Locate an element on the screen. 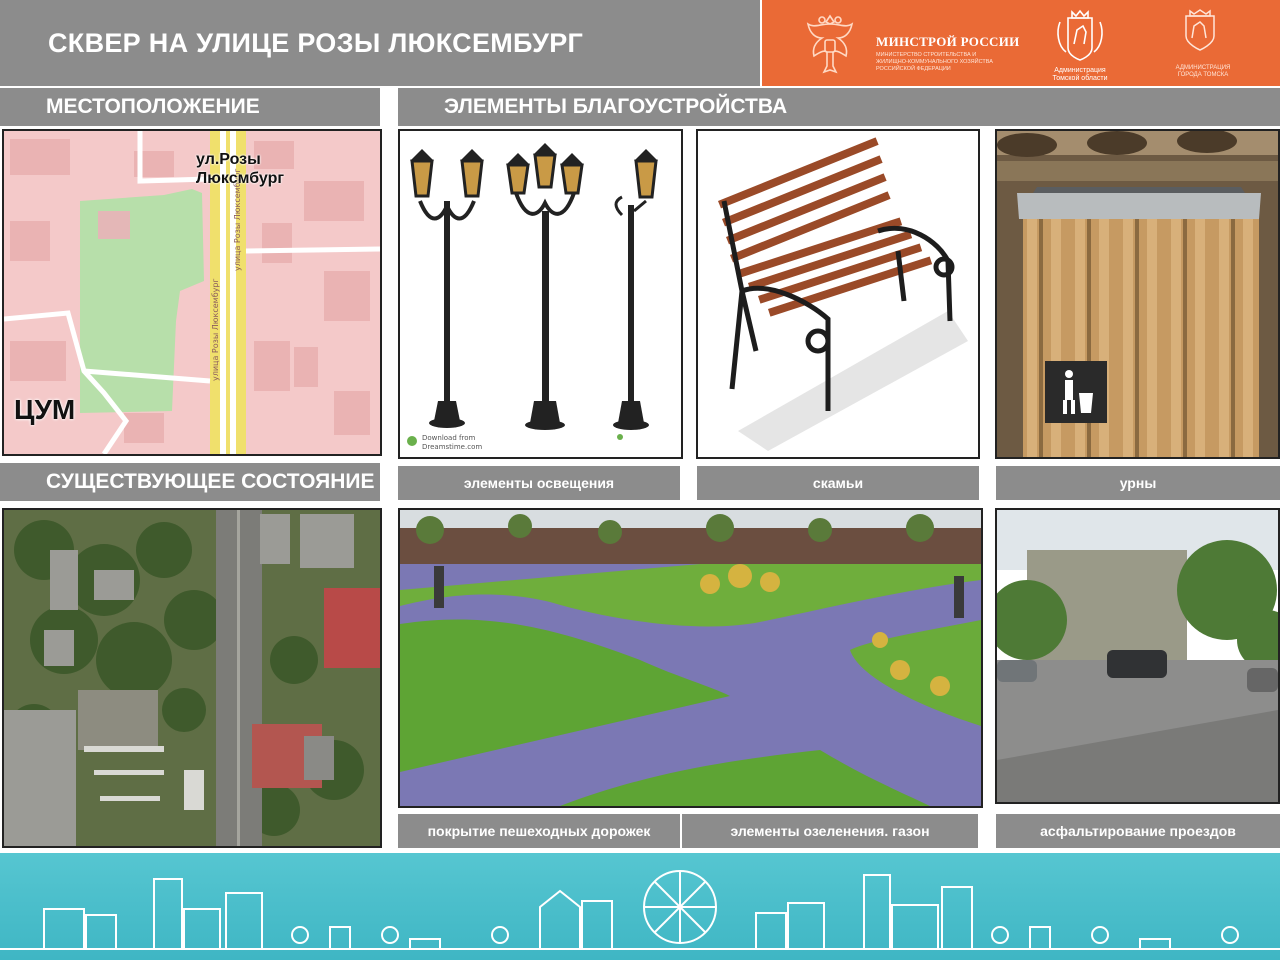 The image size is (1280, 960). caption-benches: скамьи is located at coordinates (838, 483).